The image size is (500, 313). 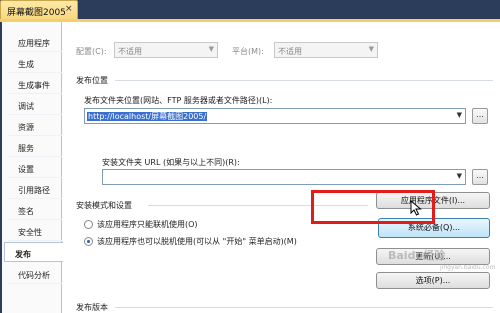 What do you see at coordinates (147, 224) in the screenshot?
I see `online-only-label: 该应用程序只能联机使用(O)` at bounding box center [147, 224].